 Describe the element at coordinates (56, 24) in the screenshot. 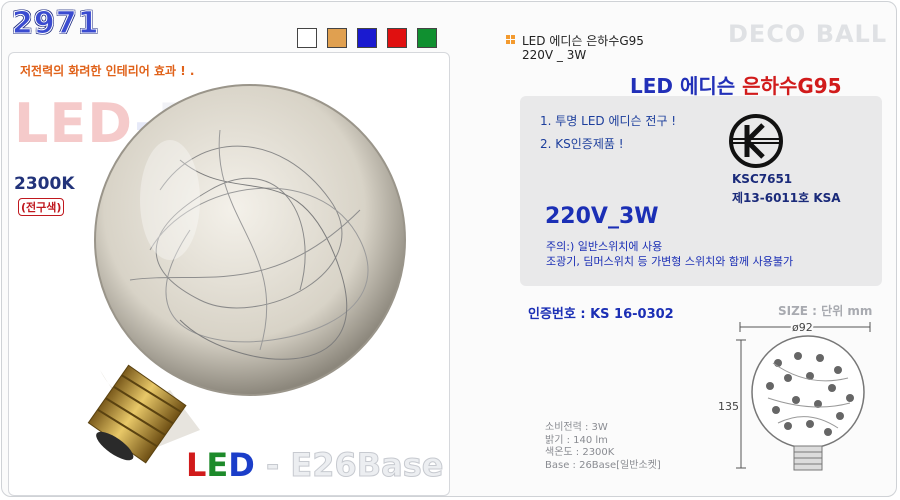

I see `product-code: 2971` at that location.